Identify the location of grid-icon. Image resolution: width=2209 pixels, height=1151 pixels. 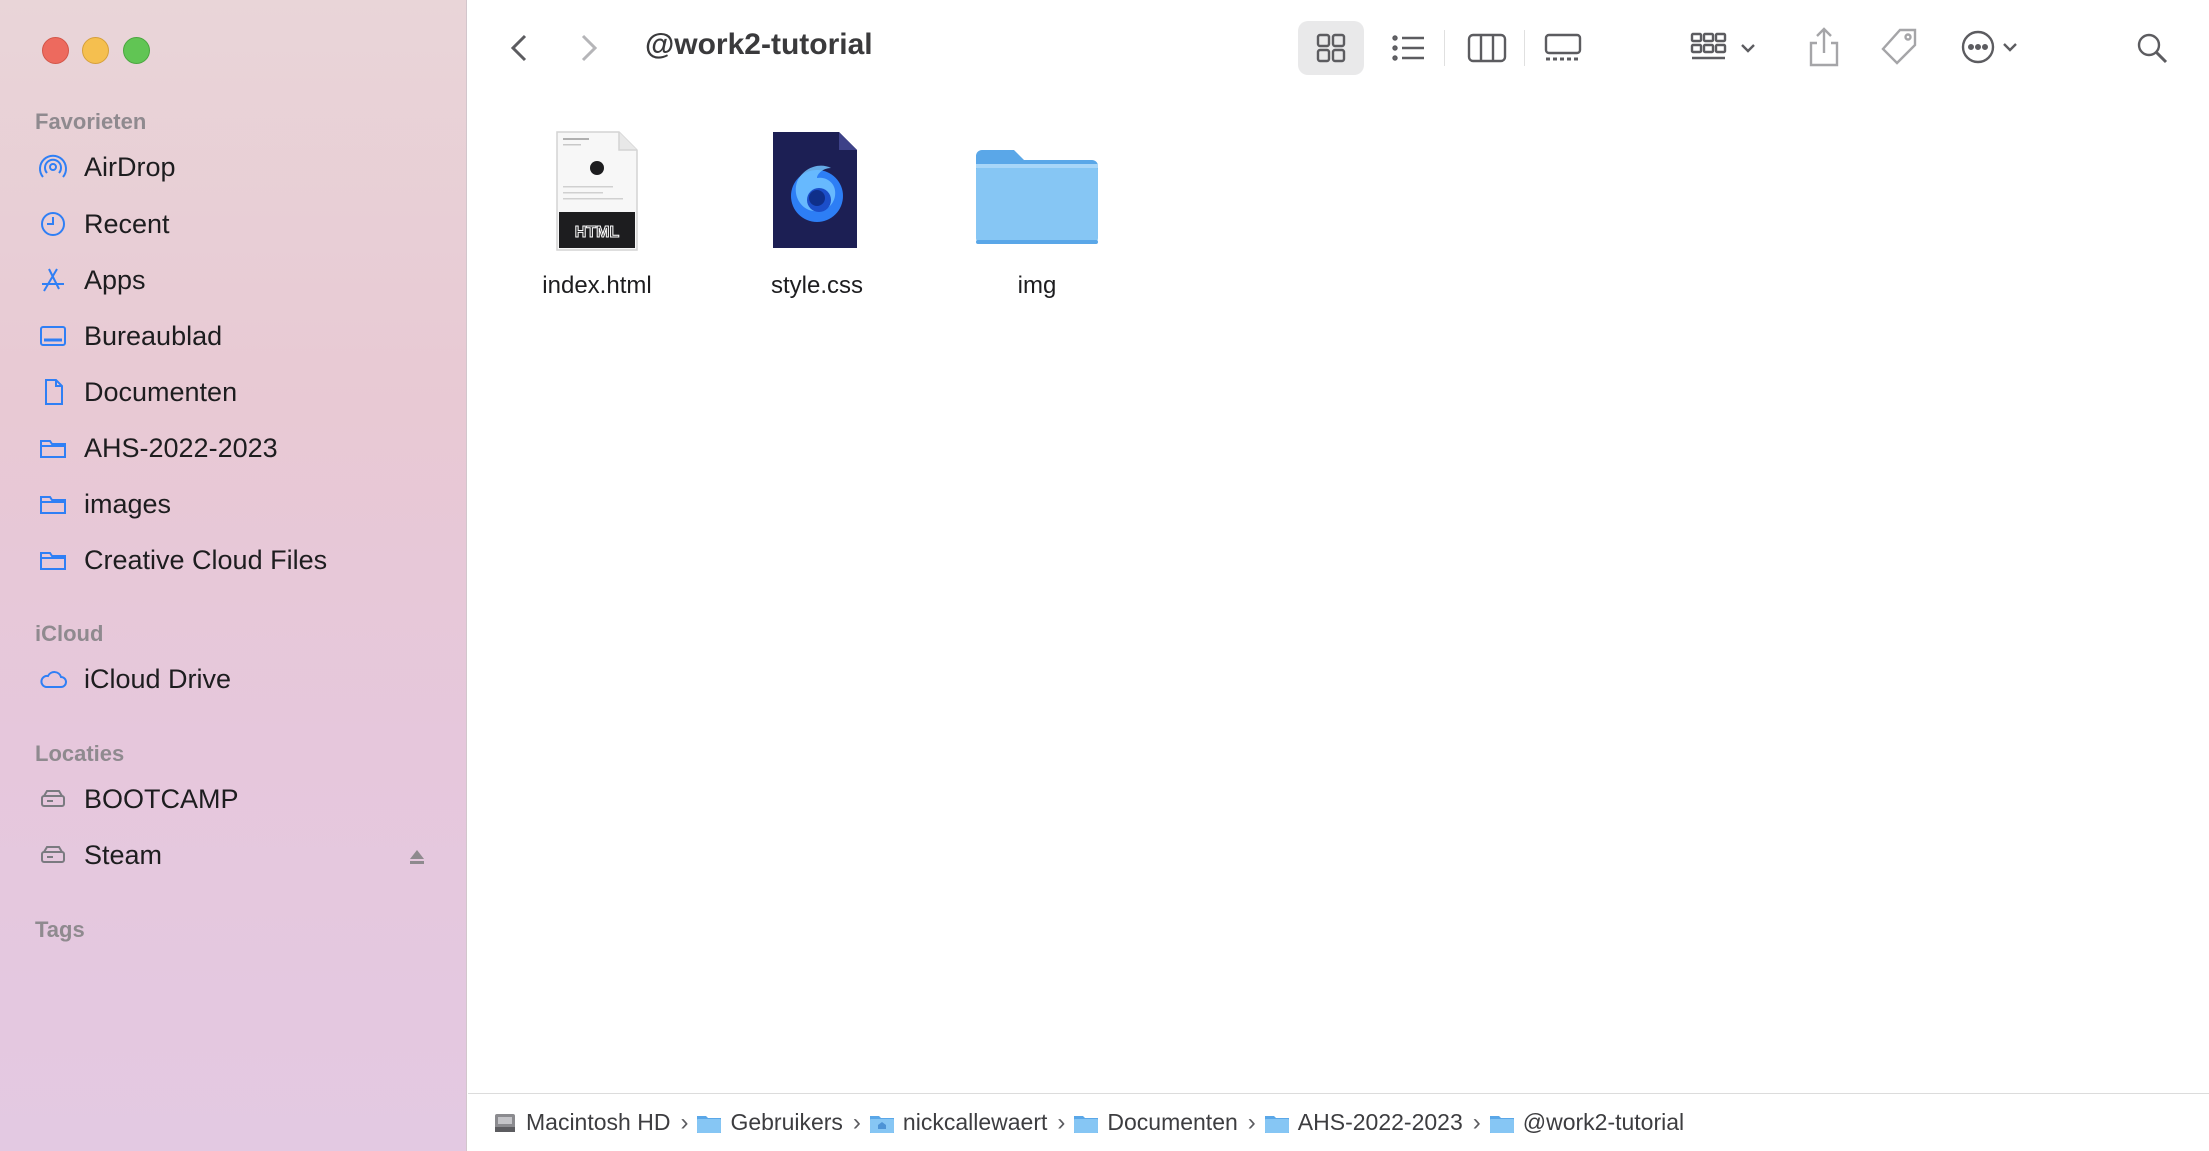
(1331, 48).